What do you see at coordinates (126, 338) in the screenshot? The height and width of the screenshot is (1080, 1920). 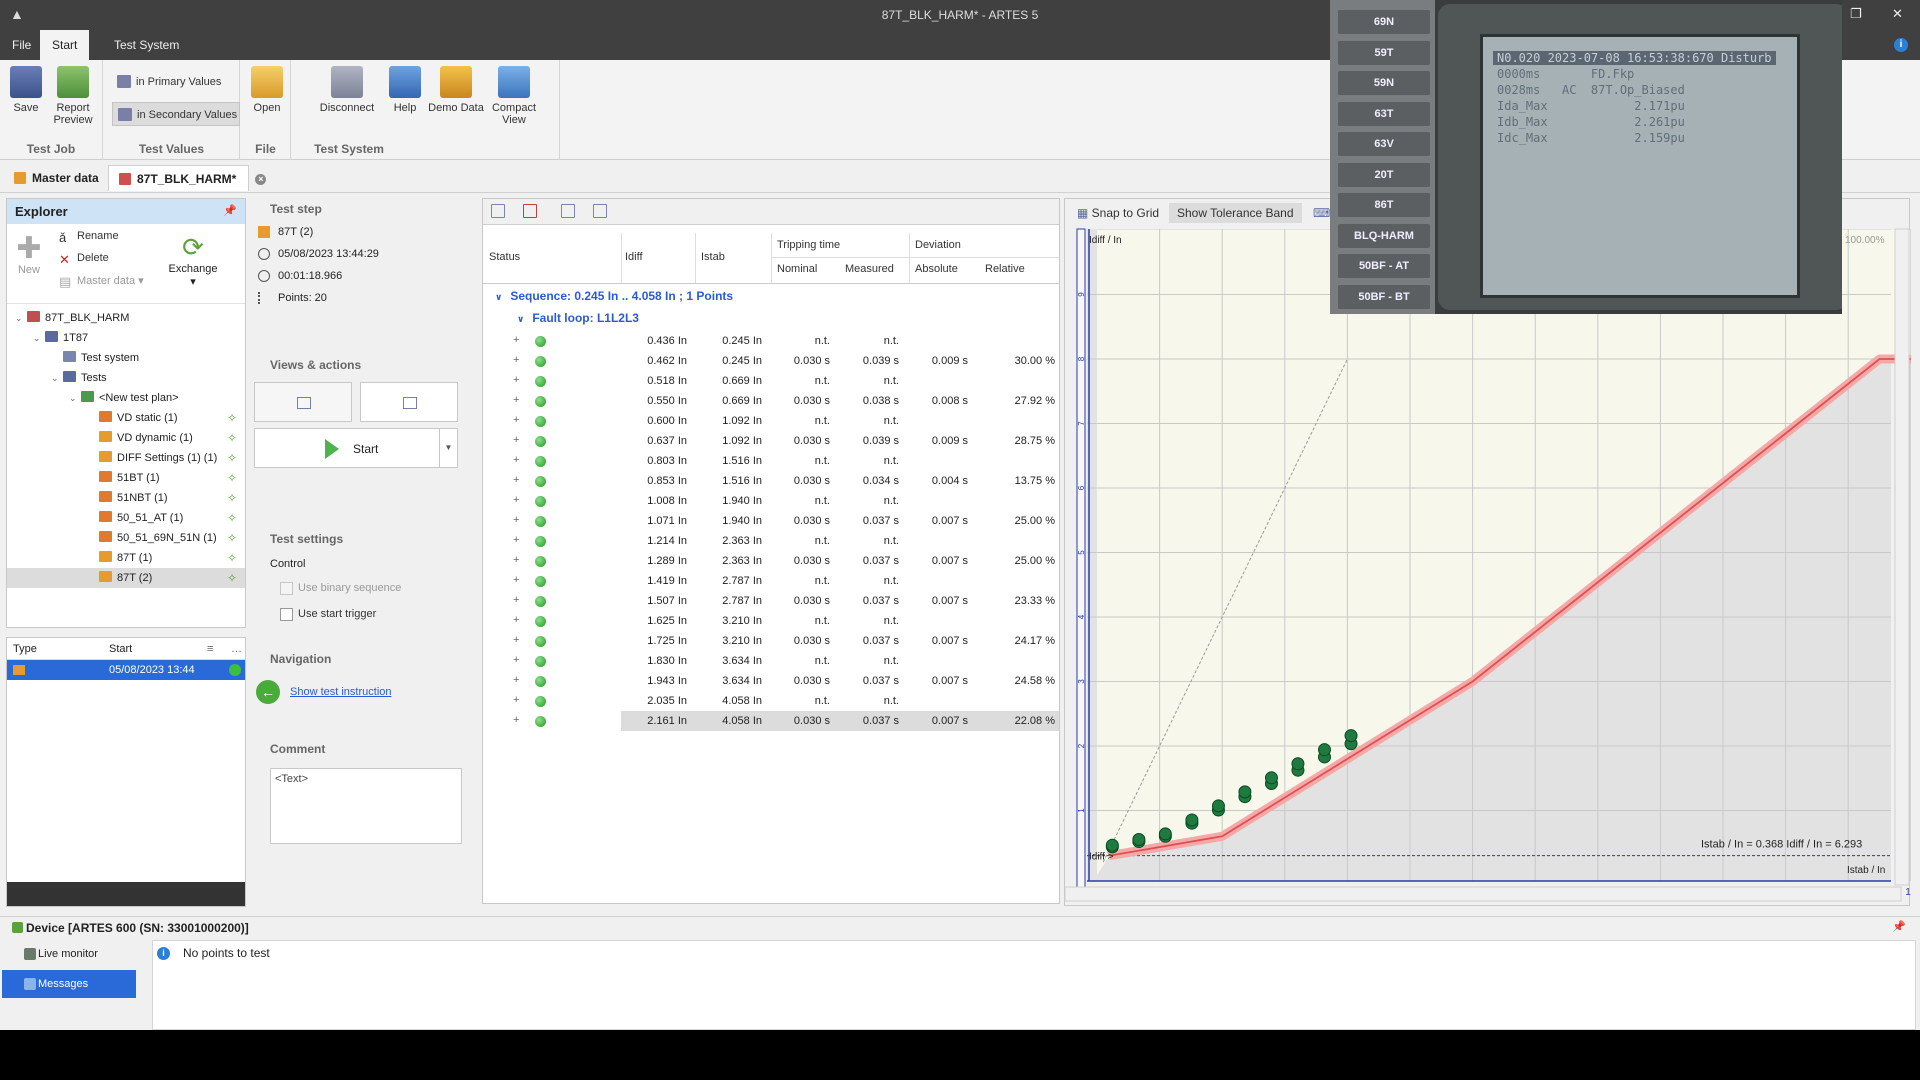 I see `tree-item: ⌄ 1T87` at bounding box center [126, 338].